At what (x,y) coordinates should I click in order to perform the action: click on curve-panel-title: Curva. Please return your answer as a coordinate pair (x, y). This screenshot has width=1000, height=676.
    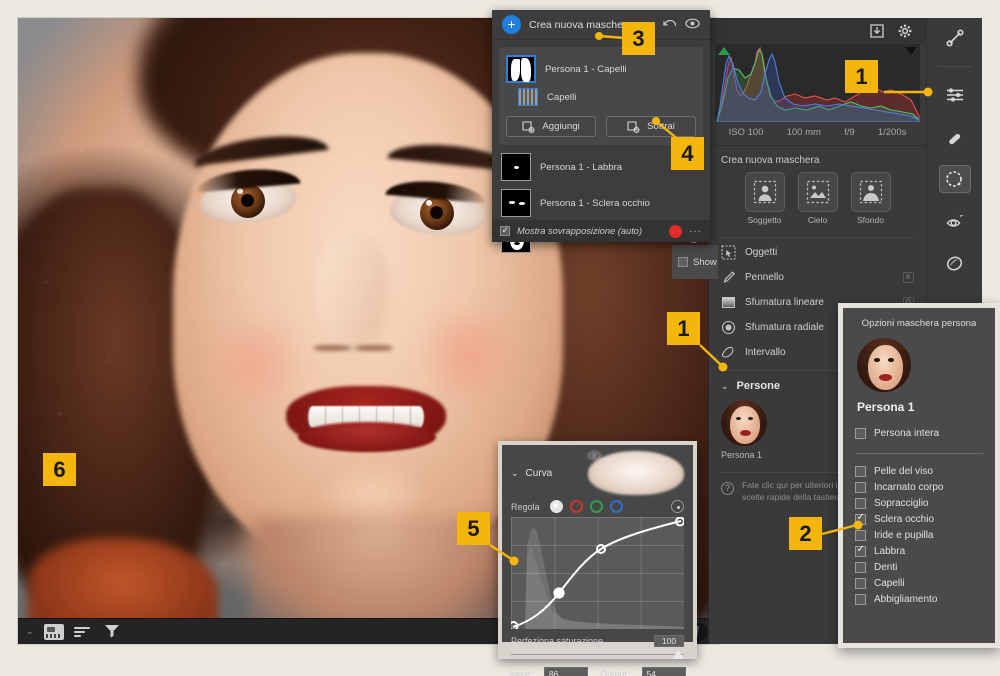
    Looking at the image, I should click on (539, 473).